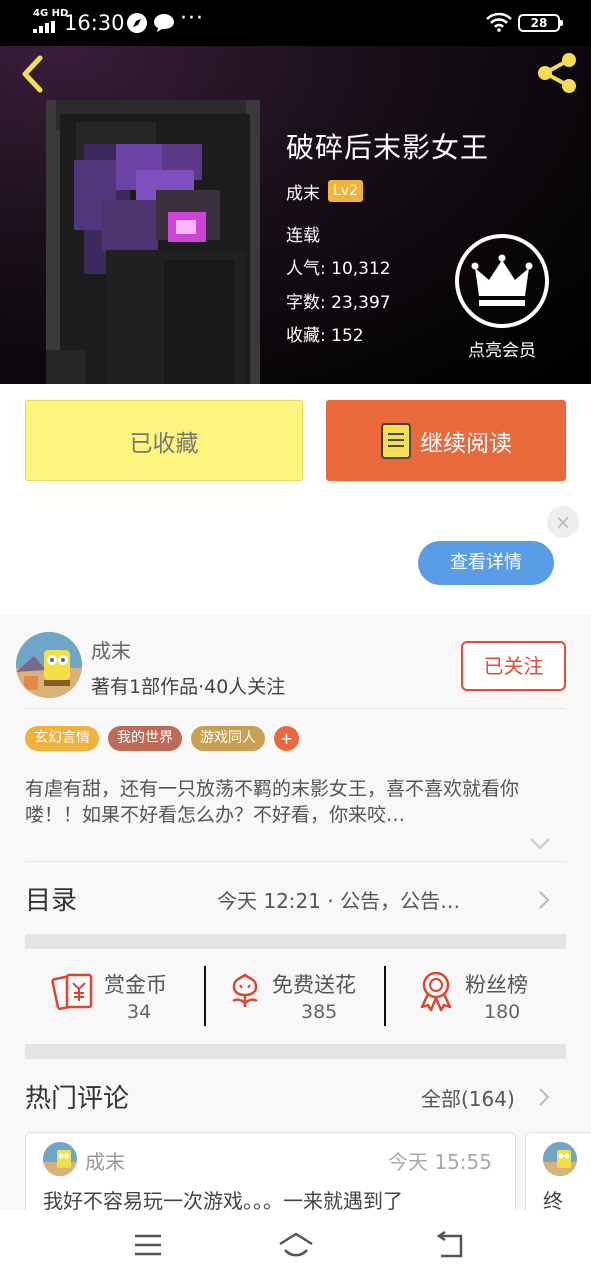 The height and width of the screenshot is (1280, 591). What do you see at coordinates (94, 23) in the screenshot?
I see `clock: 16:30` at bounding box center [94, 23].